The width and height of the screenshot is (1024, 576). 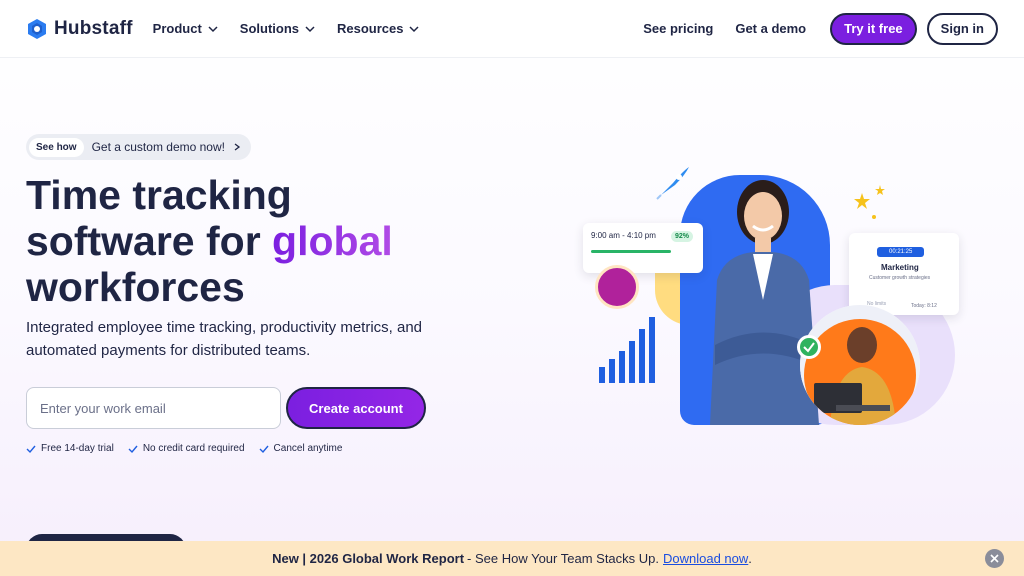 What do you see at coordinates (623, 235) in the screenshot?
I see `time-range: 9:00 am - 4:10 pm` at bounding box center [623, 235].